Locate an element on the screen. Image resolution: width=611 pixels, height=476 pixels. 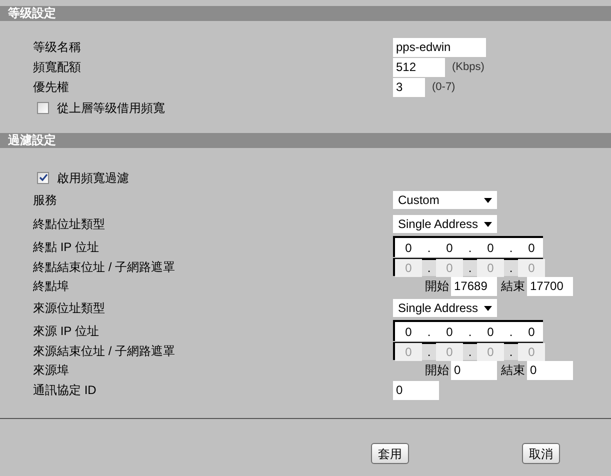
start-port-field: 17689 is located at coordinates (474, 286).